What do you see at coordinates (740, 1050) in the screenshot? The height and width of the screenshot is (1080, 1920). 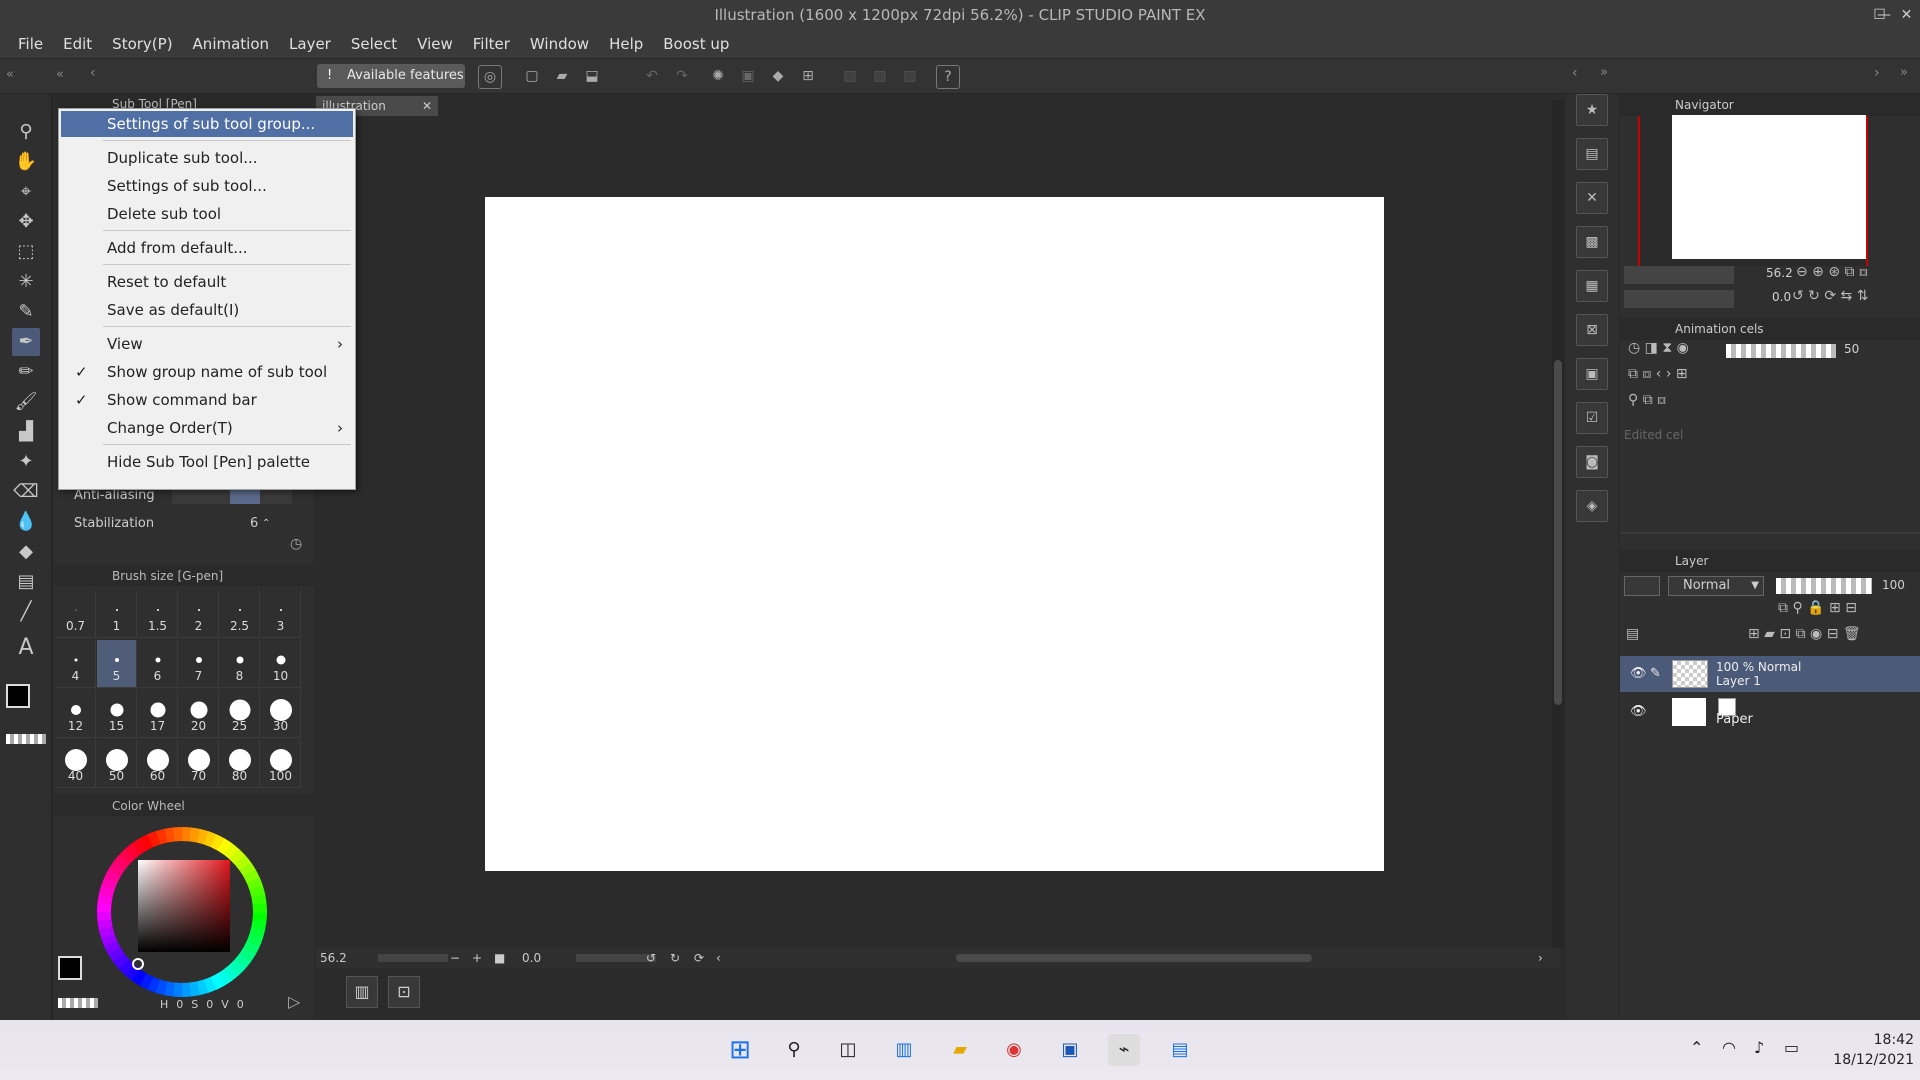 I see `start-icon: ⊞` at bounding box center [740, 1050].